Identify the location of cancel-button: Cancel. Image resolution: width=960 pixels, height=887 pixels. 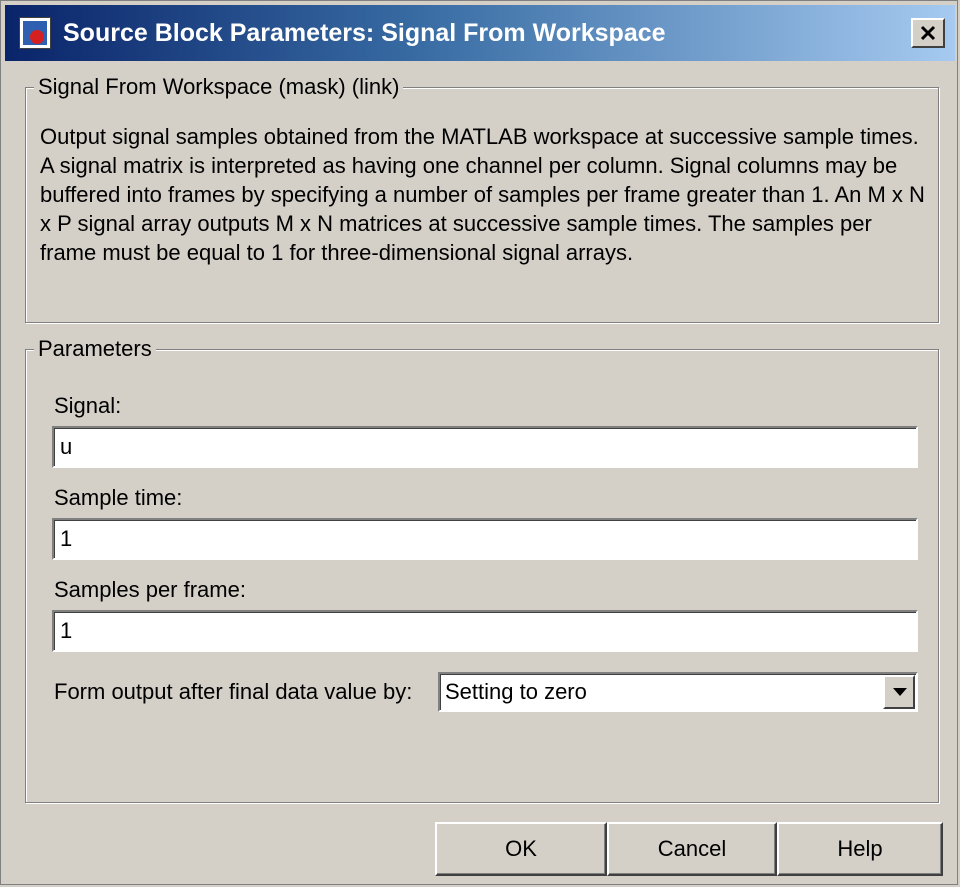
(692, 849).